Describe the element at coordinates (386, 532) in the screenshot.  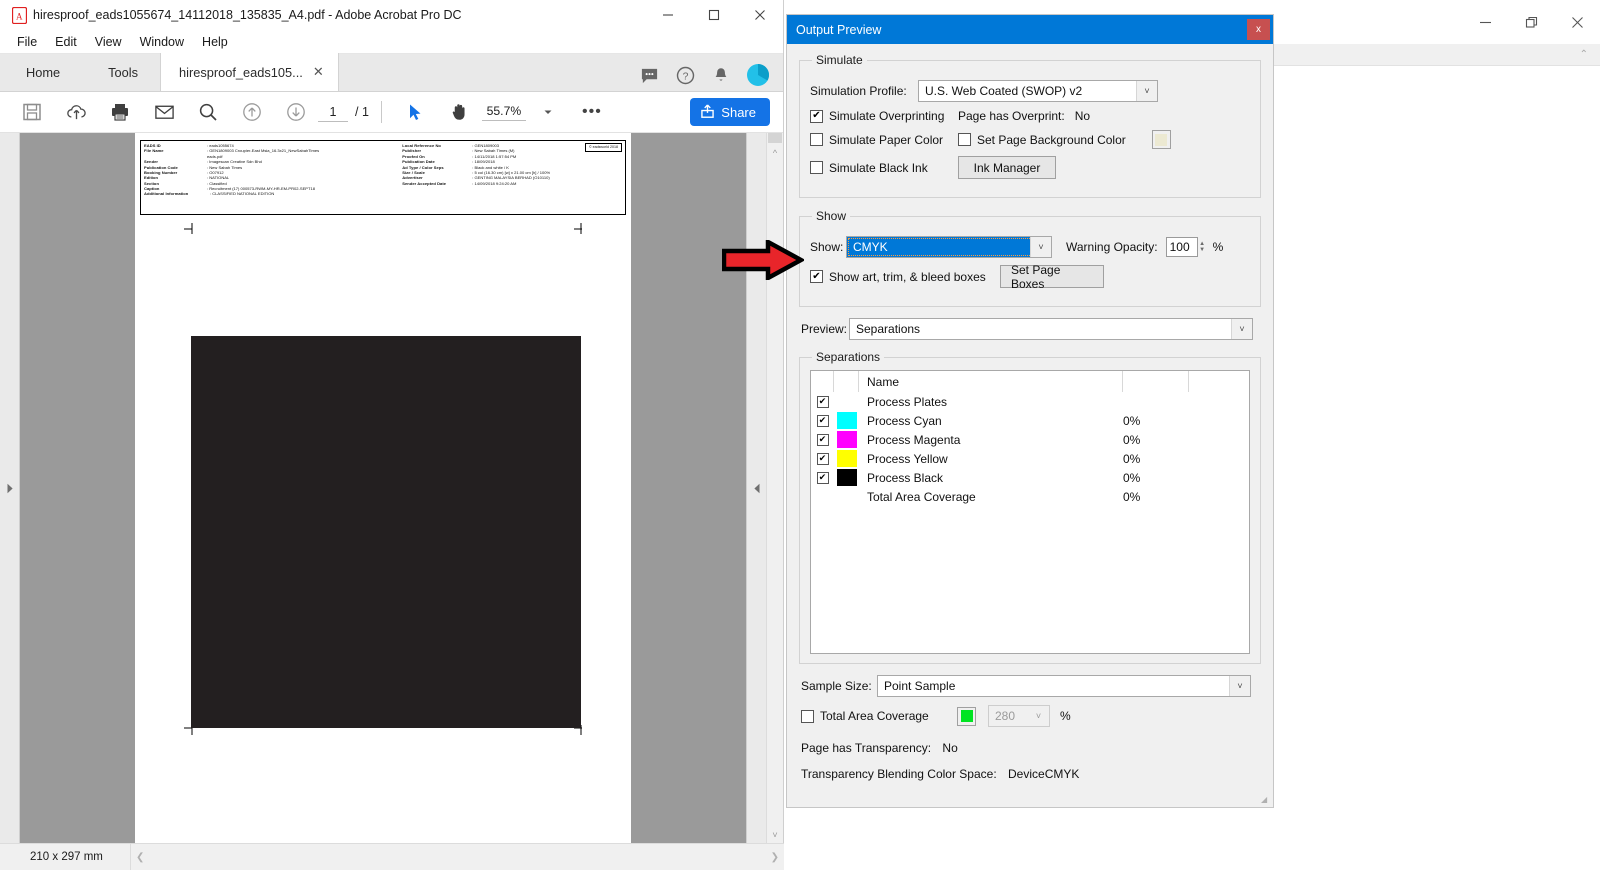
I see `pdf-artwork-block` at that location.